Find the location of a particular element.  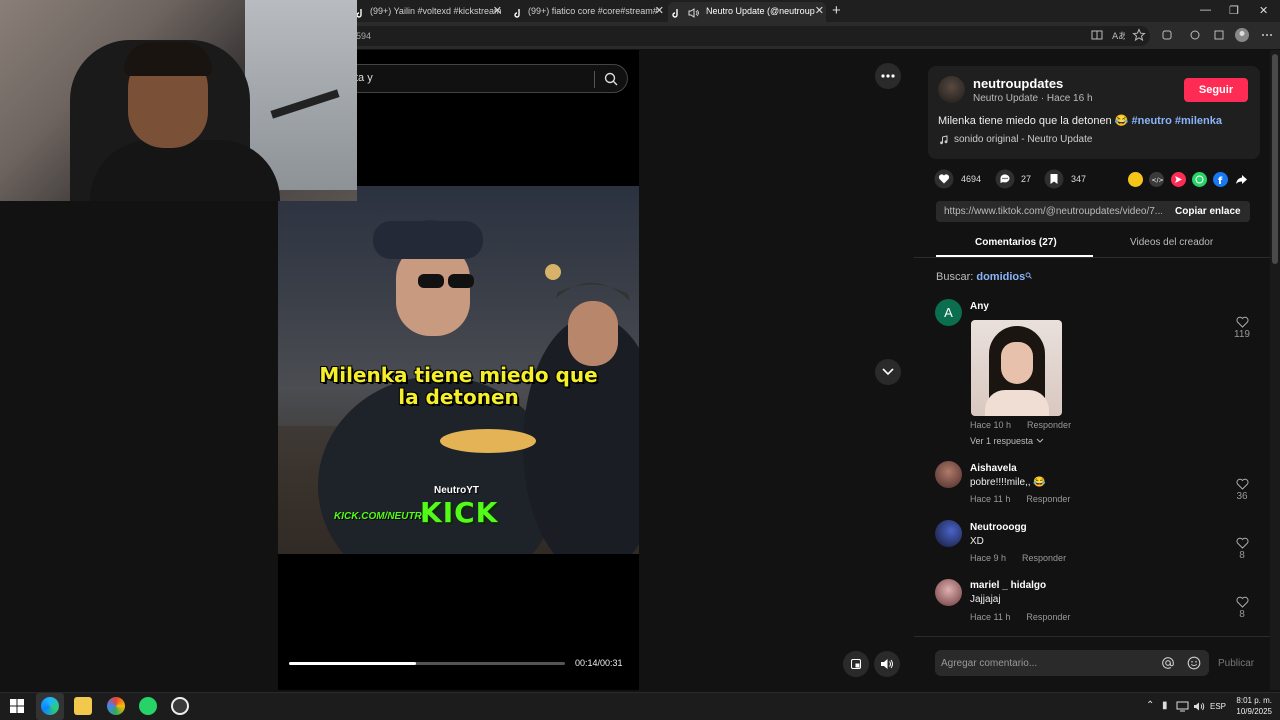

browser-tab-2: (99+) fiatico core #core#stream# ✕ is located at coordinates (588, 12).